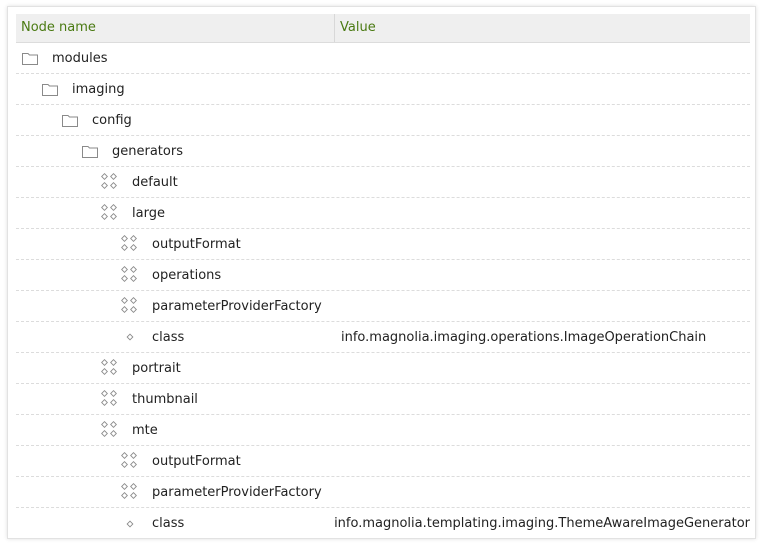 This screenshot has height=545, width=763. I want to click on node-name-label: modules, so click(80, 58).